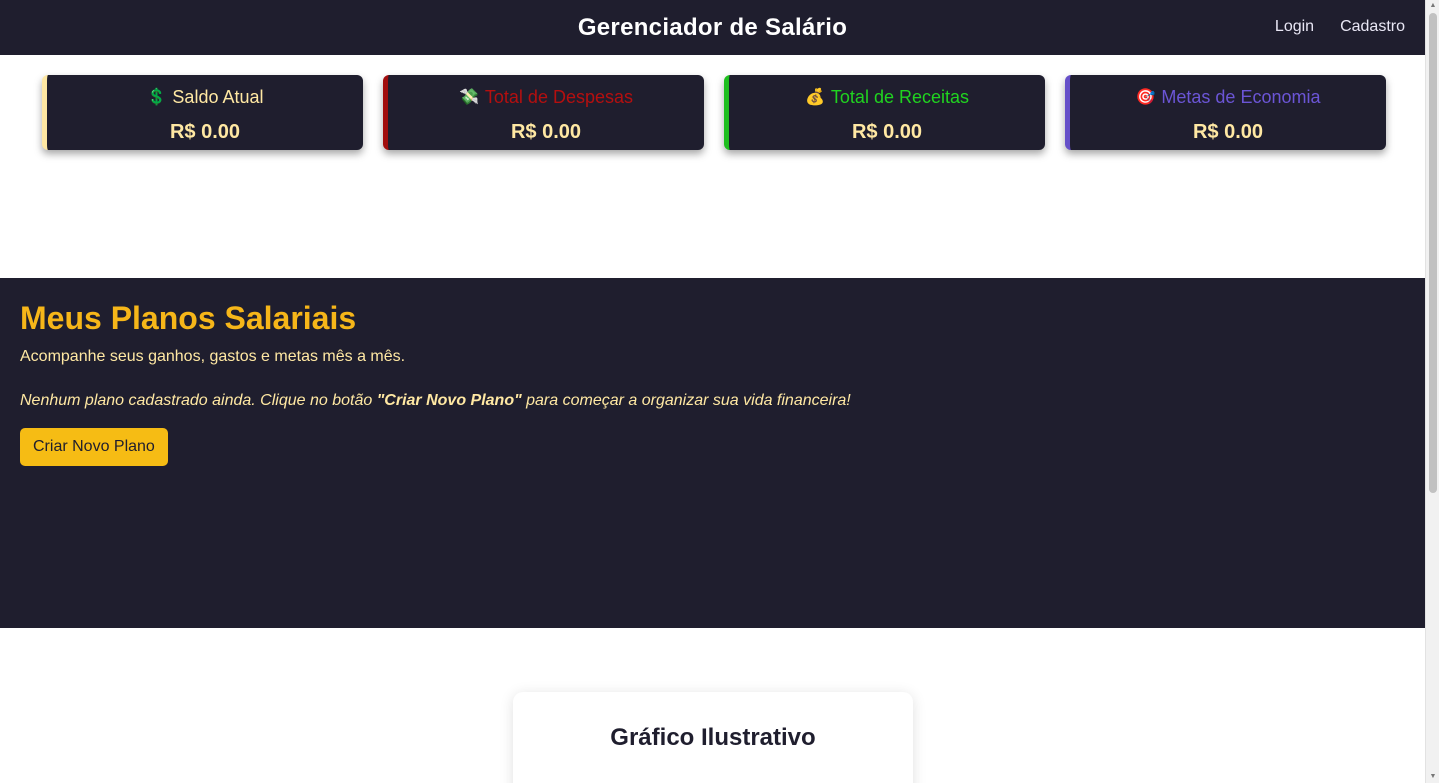  What do you see at coordinates (202, 112) in the screenshot?
I see `card-current-balance: 💲 Saldo Atual R$ 0.00` at bounding box center [202, 112].